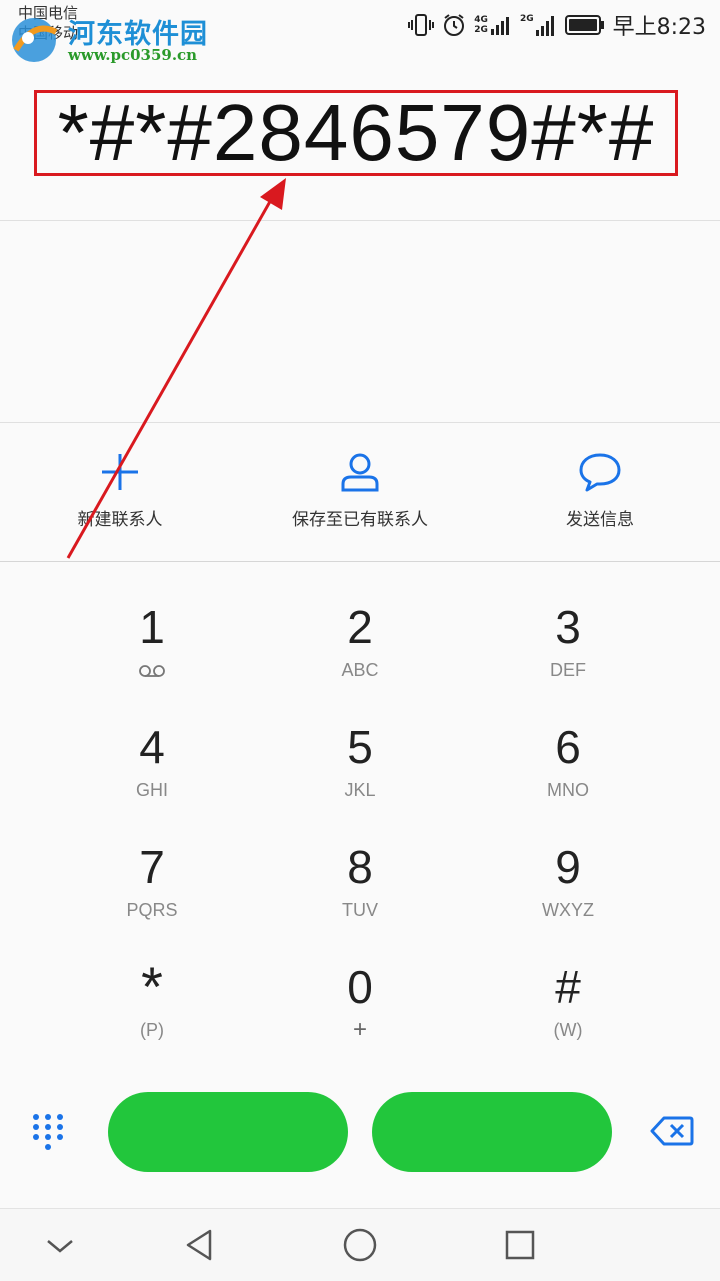  Describe the element at coordinates (48, 1132) in the screenshot. I see `keypad-toggle-icon` at that location.